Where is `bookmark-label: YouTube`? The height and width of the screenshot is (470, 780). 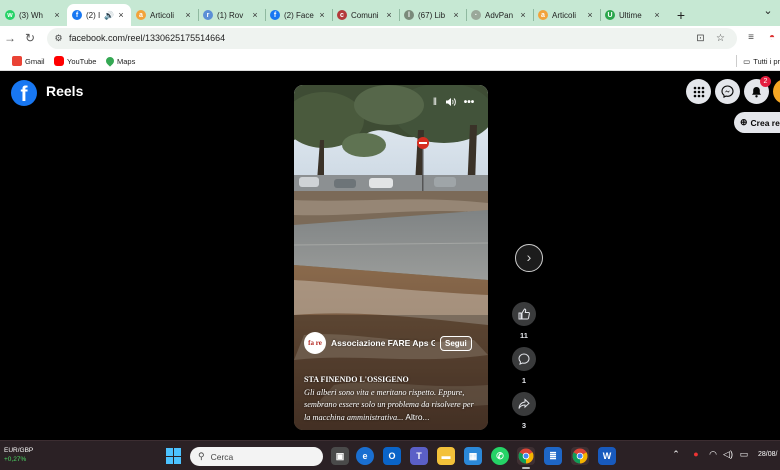 bookmark-label: YouTube is located at coordinates (82, 61).